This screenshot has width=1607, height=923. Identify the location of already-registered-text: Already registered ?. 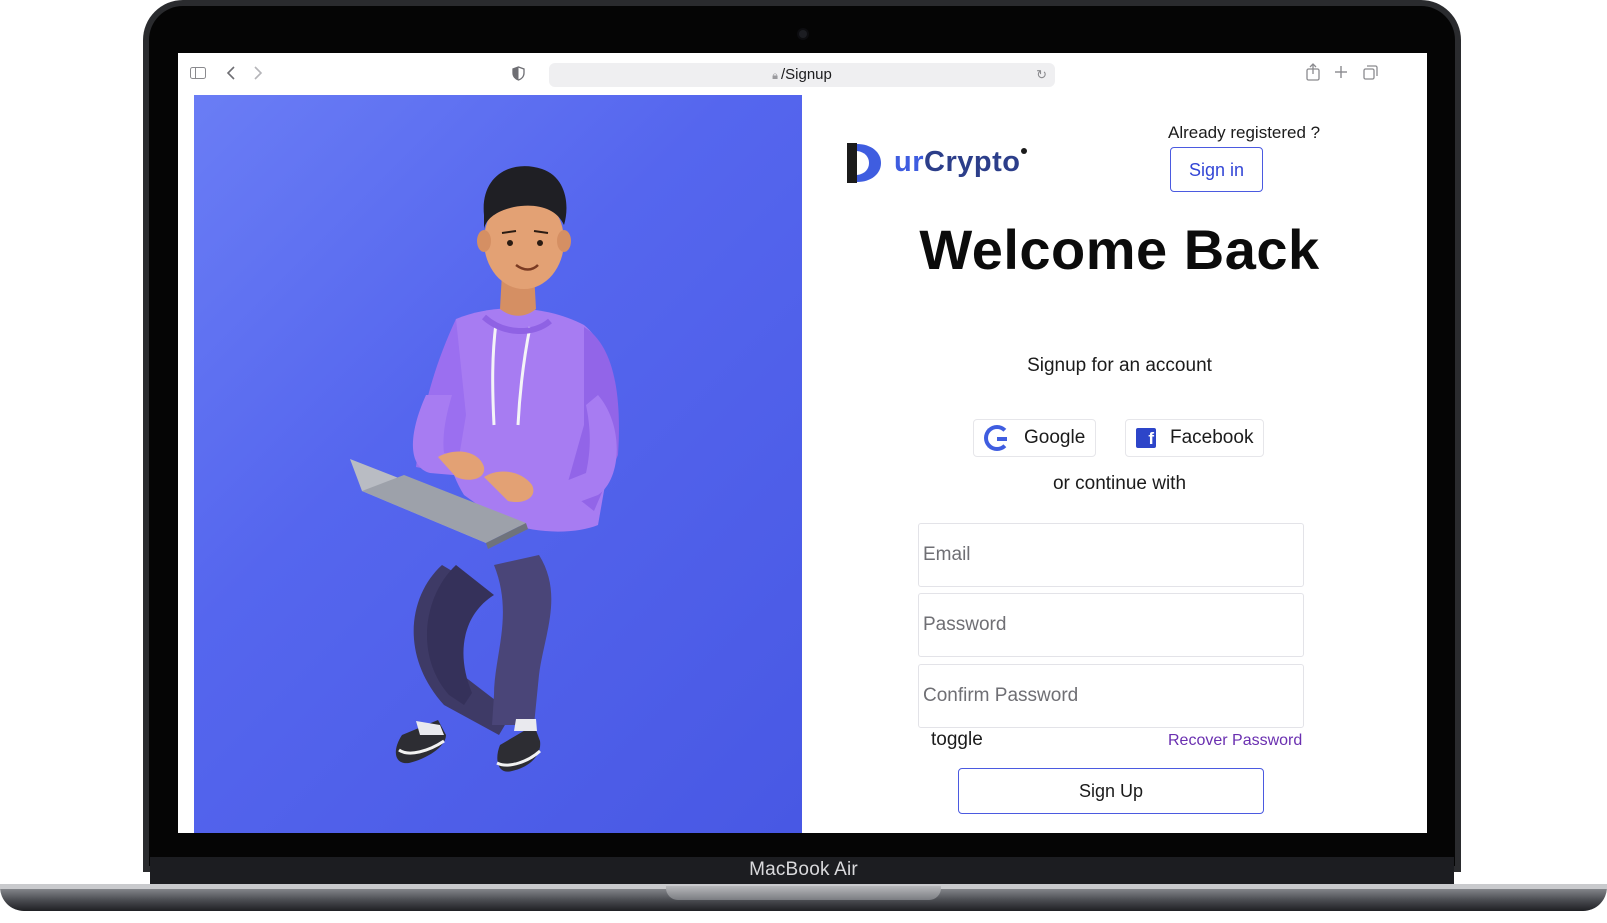
(1244, 132).